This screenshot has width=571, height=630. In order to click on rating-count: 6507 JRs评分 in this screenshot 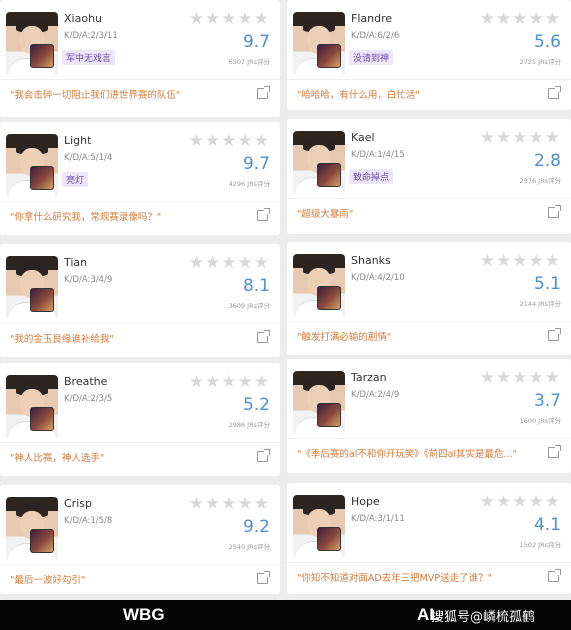, I will do `click(249, 62)`.